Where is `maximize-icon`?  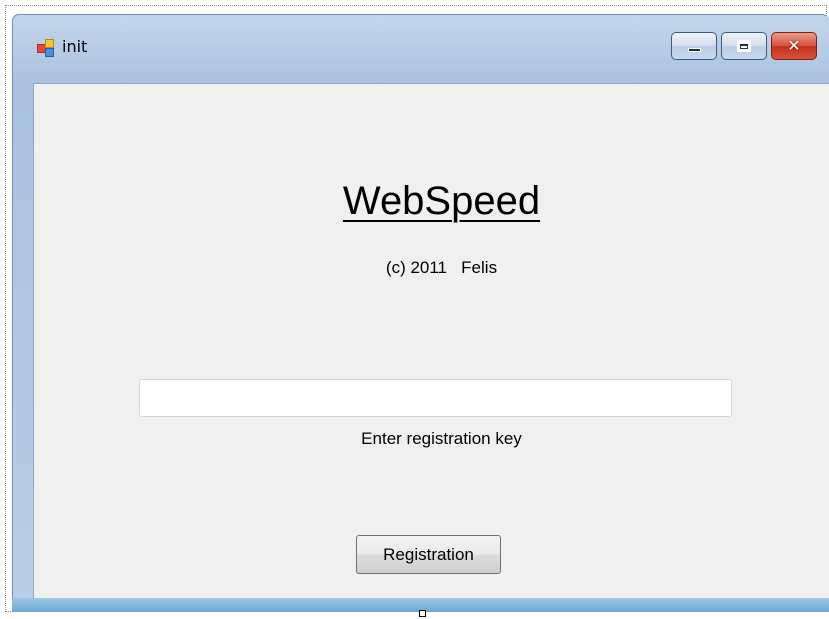
maximize-icon is located at coordinates (744, 46).